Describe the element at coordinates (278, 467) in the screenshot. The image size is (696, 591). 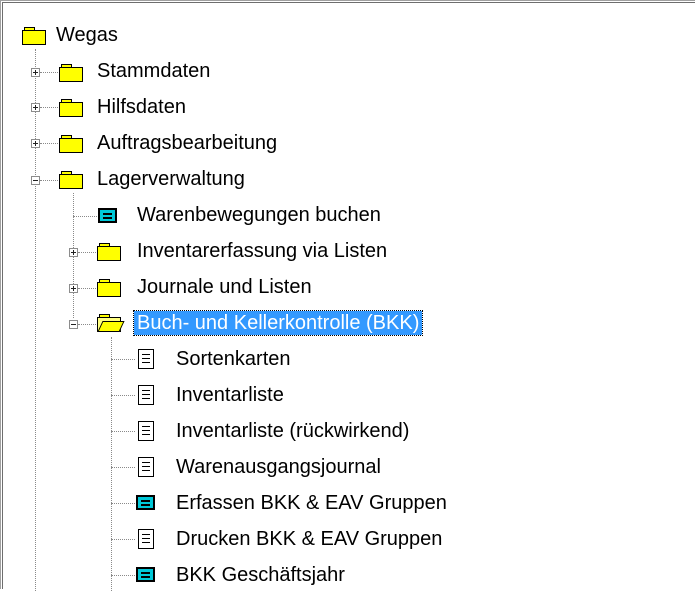
I see `tree-item-warenausgangsjournal: Warenausgangsjournal` at that location.